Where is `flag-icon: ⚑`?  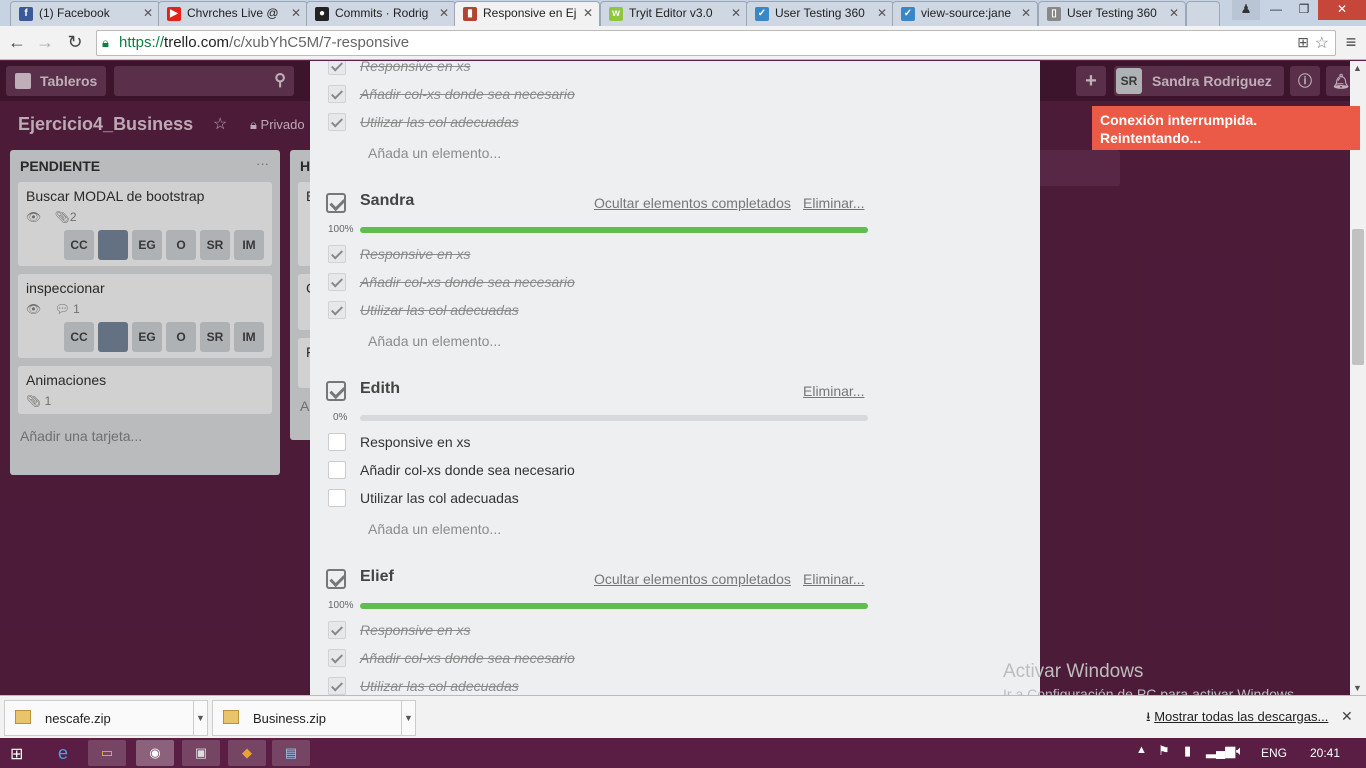 flag-icon: ⚑ is located at coordinates (1164, 751).